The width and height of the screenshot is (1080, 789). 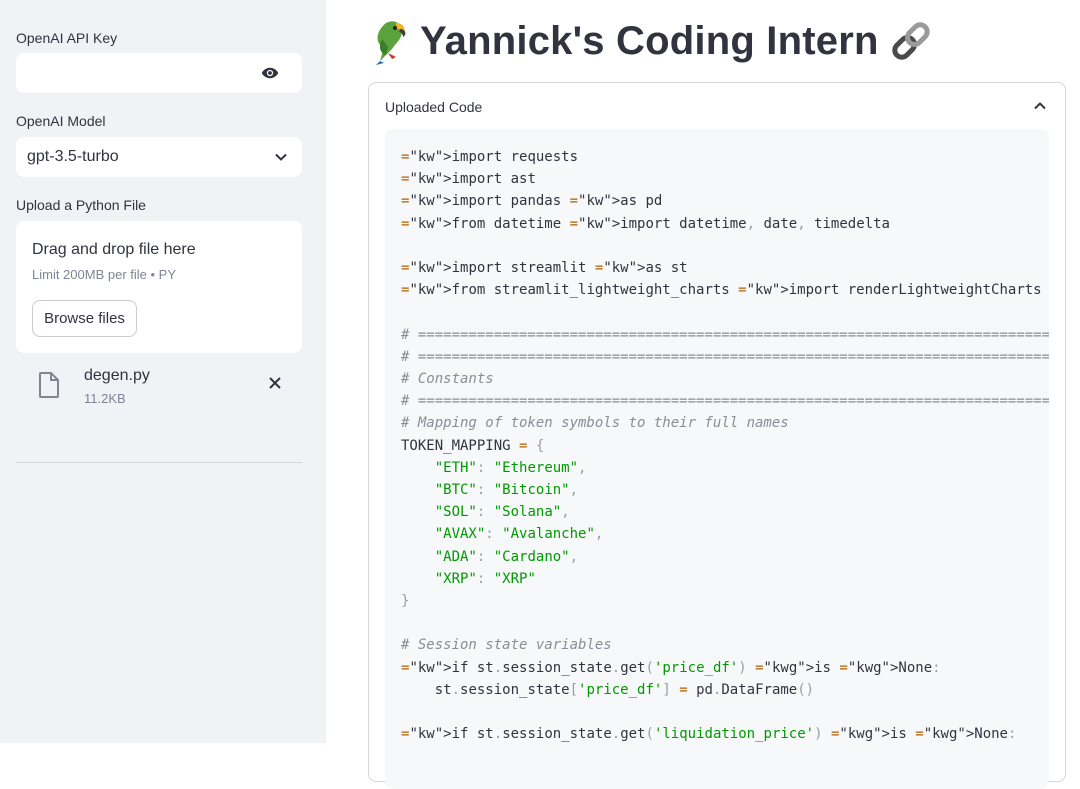 What do you see at coordinates (510, 467) in the screenshot?
I see `code-line: "ETH": "Ethereum",` at bounding box center [510, 467].